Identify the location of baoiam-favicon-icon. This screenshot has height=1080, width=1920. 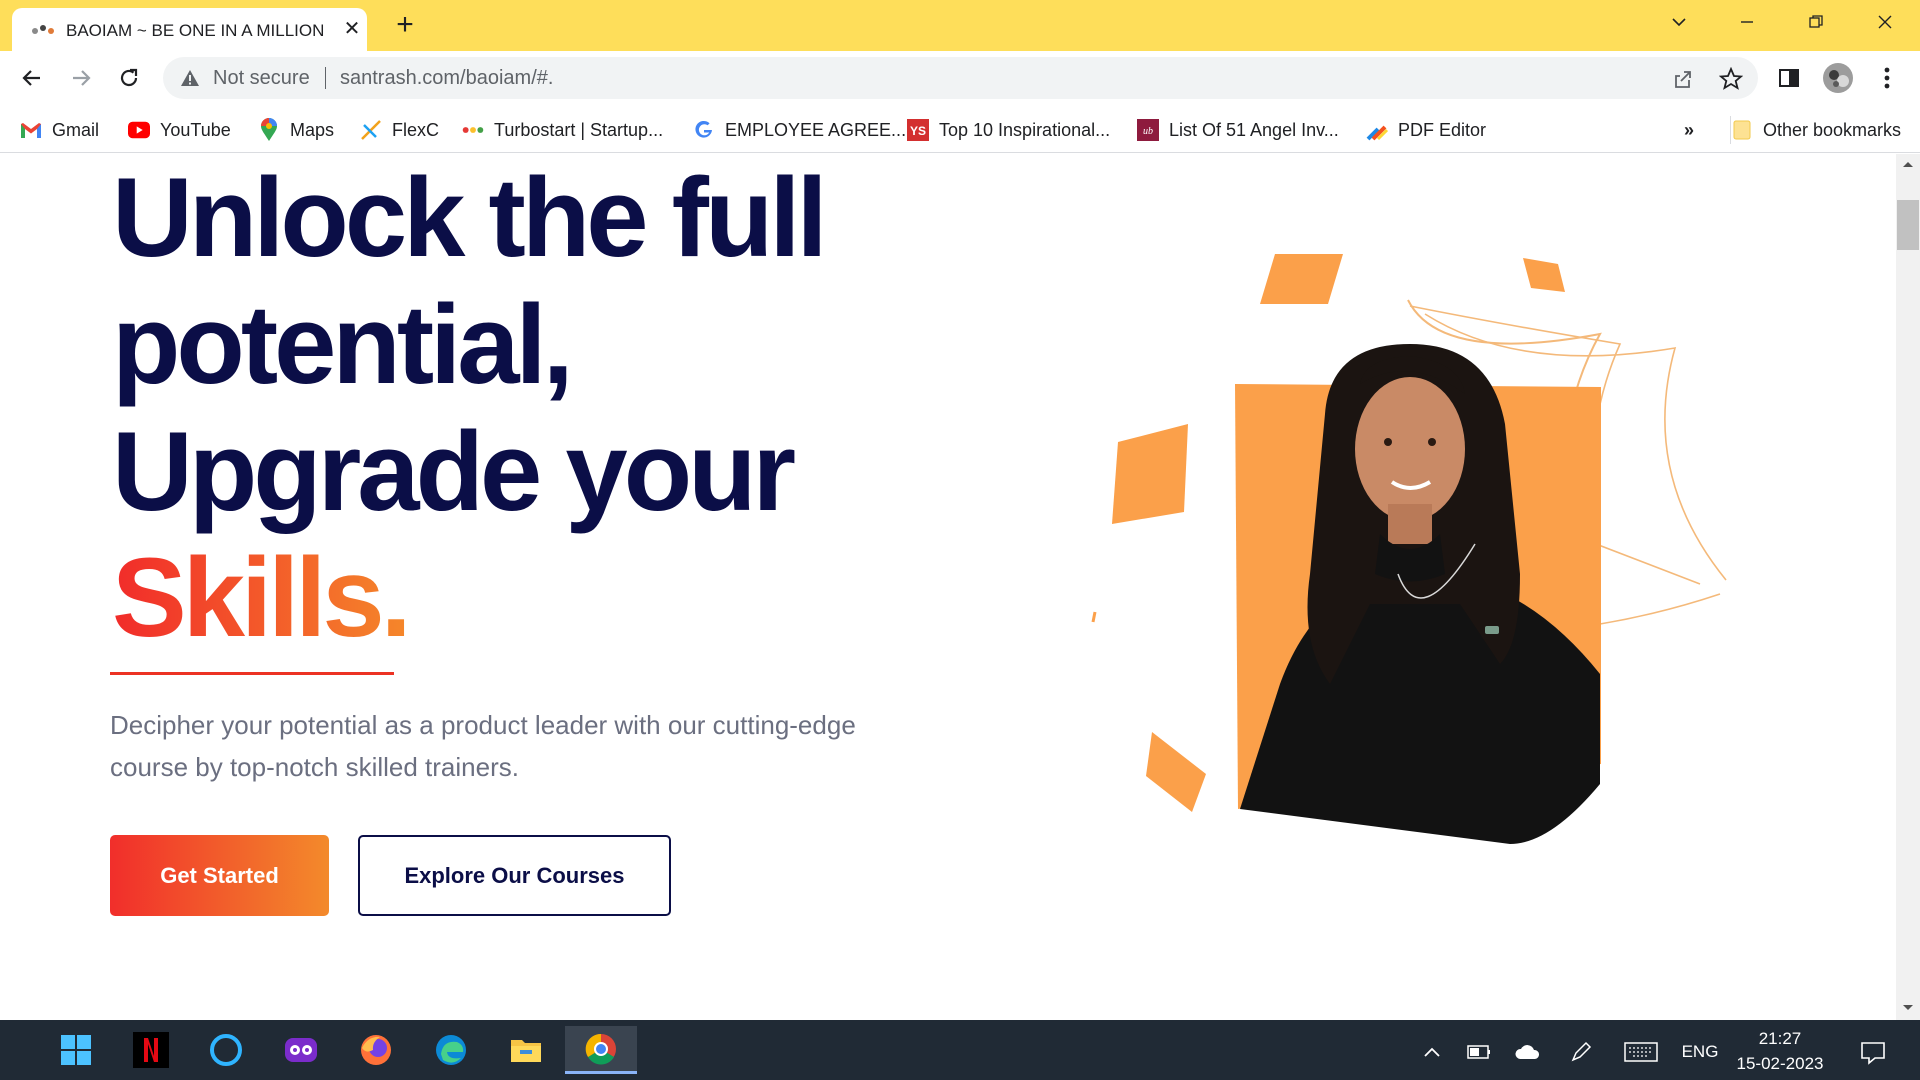
(43, 29).